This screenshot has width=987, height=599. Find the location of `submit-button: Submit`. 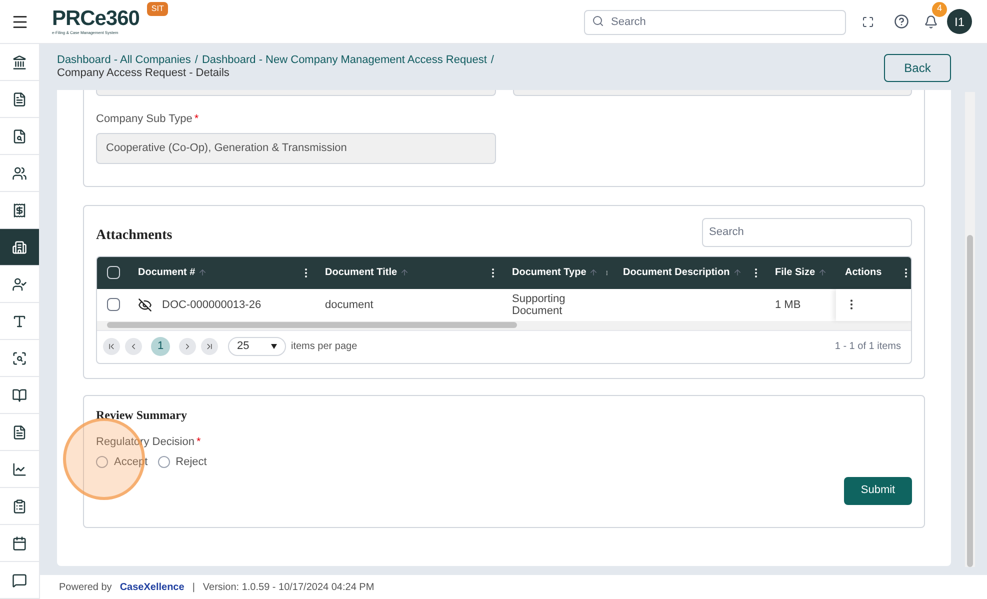

submit-button: Submit is located at coordinates (878, 490).